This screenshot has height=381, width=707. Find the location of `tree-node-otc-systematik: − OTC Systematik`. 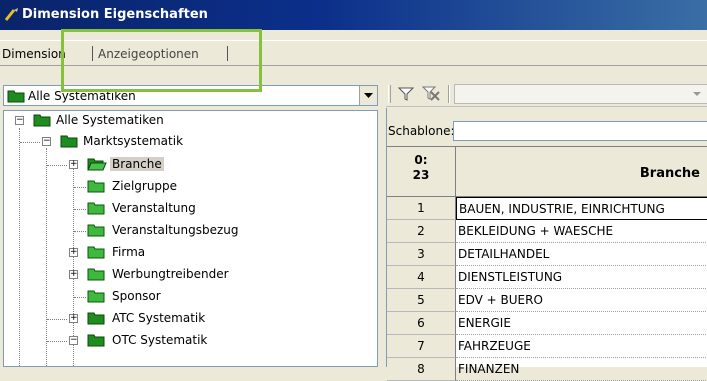

tree-node-otc-systematik: − OTC Systematik is located at coordinates (154, 341).